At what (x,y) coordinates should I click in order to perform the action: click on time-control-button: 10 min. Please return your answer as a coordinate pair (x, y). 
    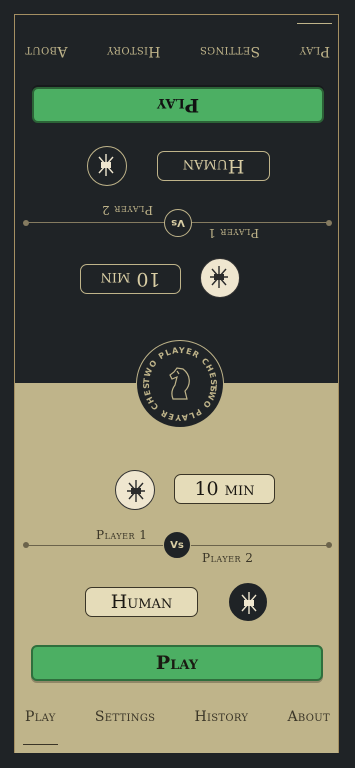
    Looking at the image, I should click on (224, 489).